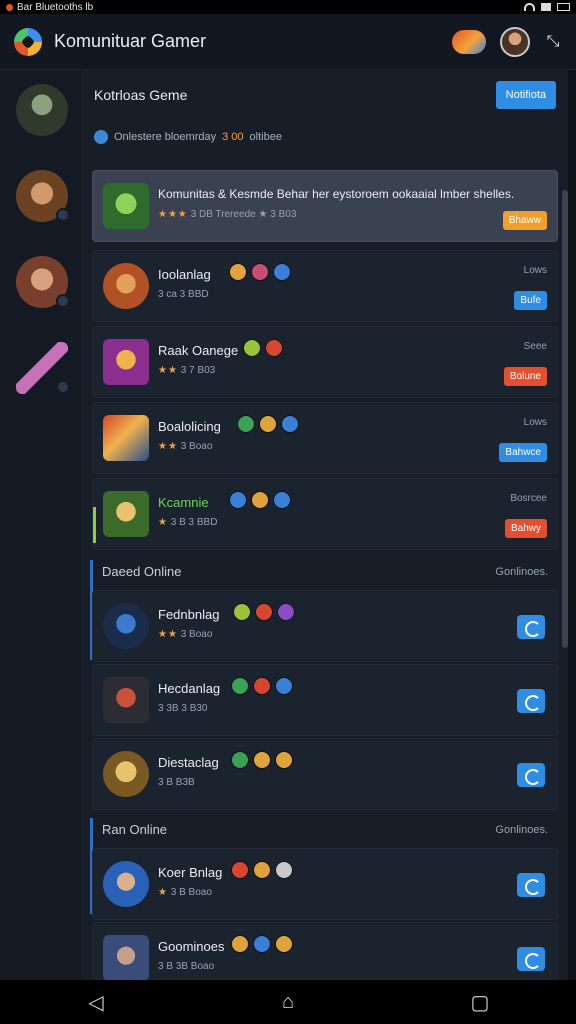  I want to click on game-action-button: Bolune, so click(525, 376).